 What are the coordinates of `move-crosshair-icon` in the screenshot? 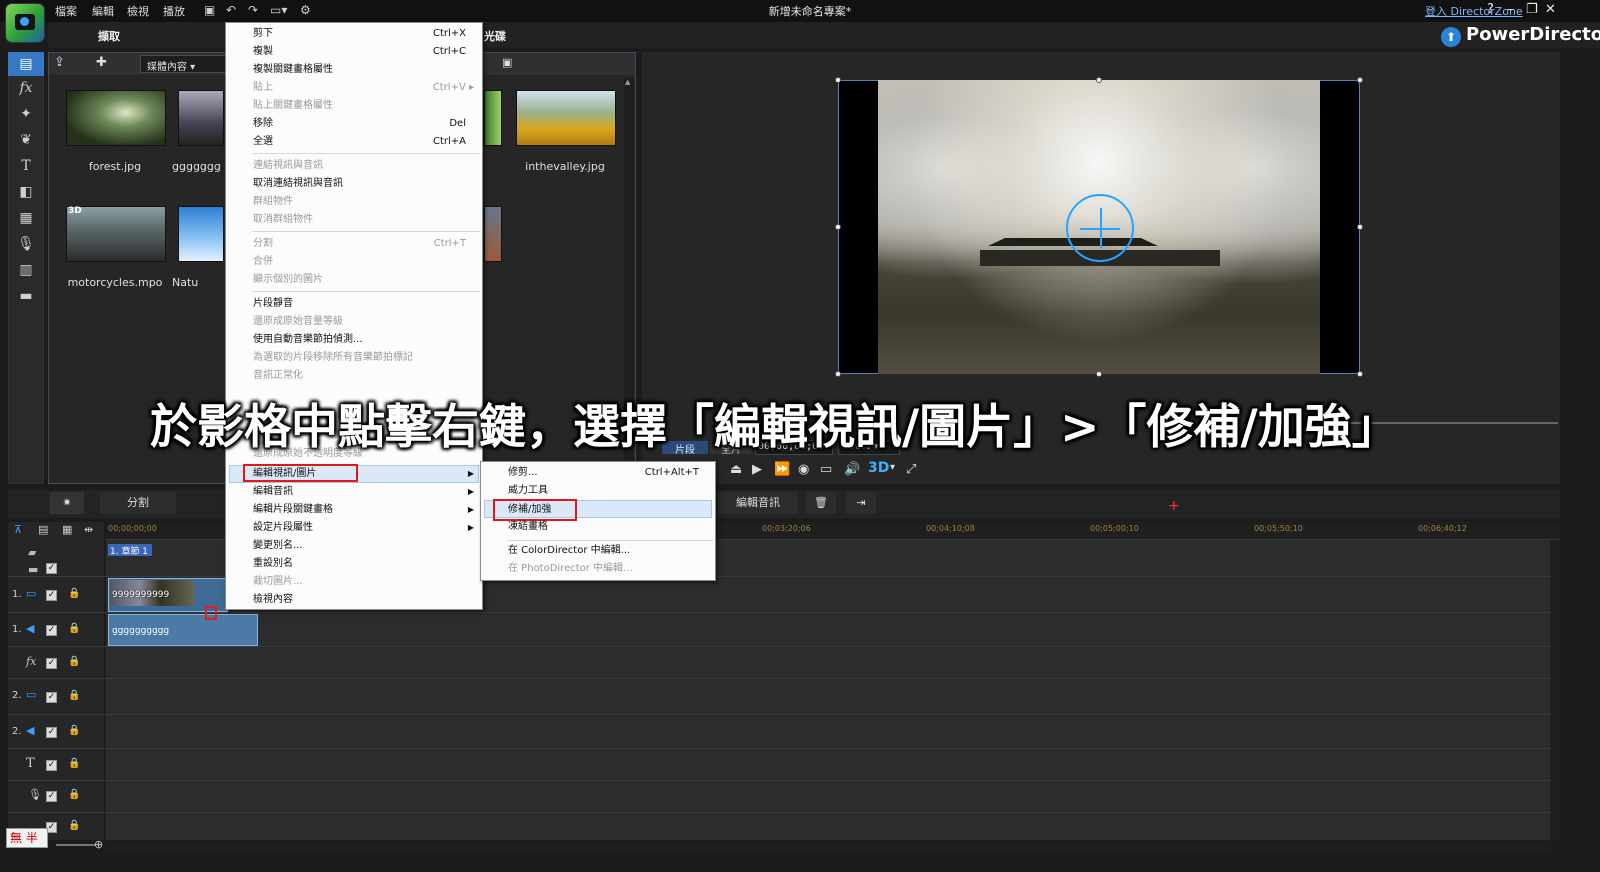 It's located at (1100, 228).